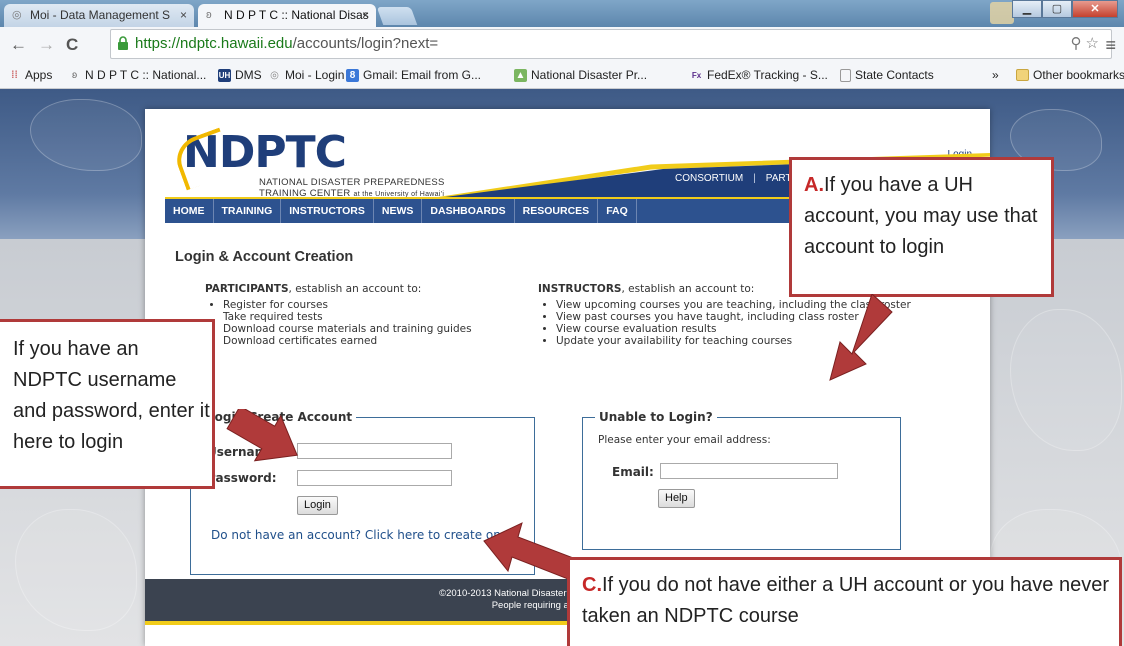 This screenshot has height=646, width=1124. I want to click on login-button: Login, so click(317, 505).